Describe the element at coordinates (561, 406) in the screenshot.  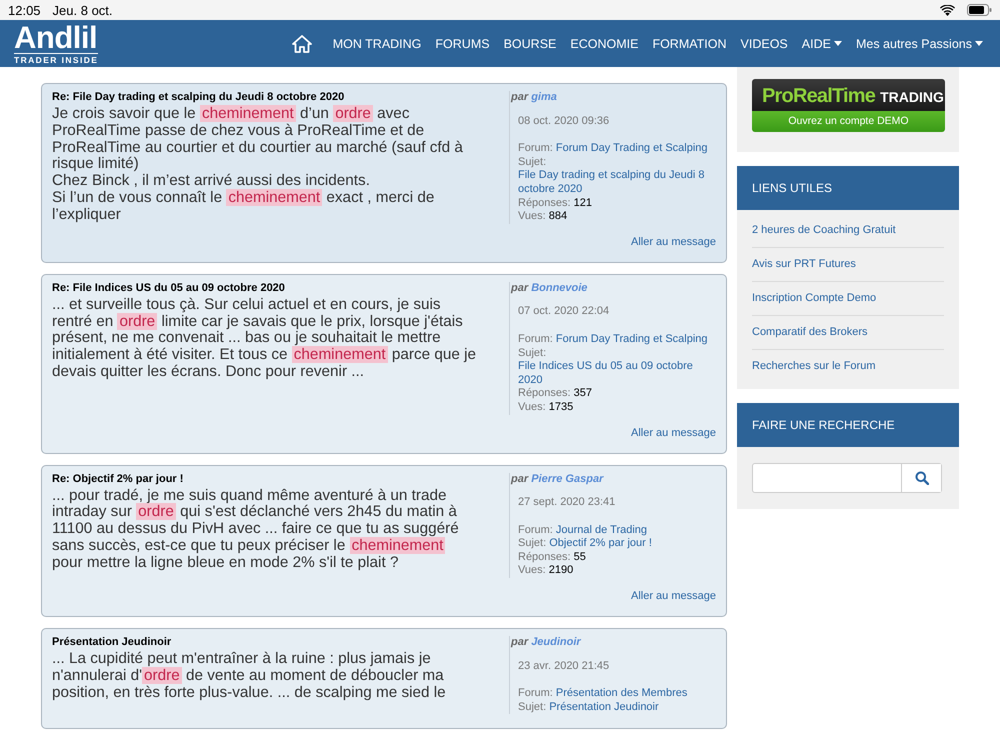
I see `views-count: 1735` at that location.